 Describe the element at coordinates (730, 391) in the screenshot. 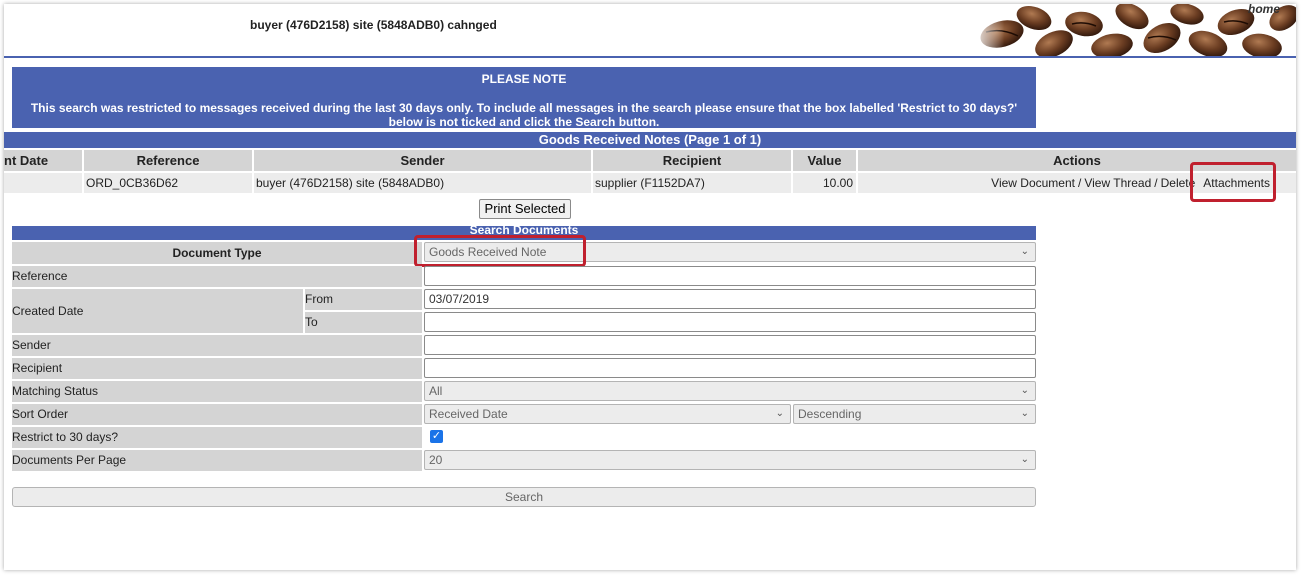

I see `matching-status-select: All ⌄` at that location.